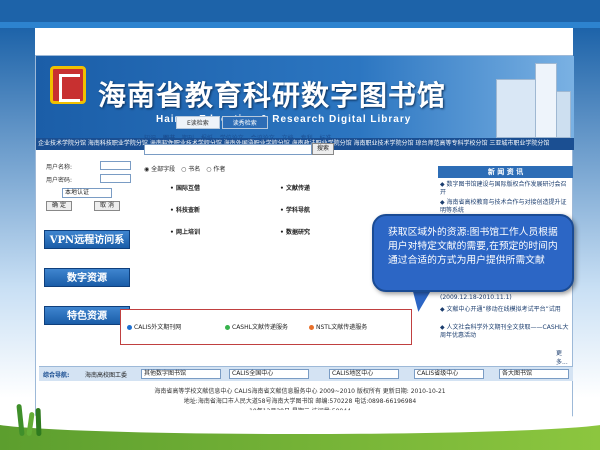 The height and width of the screenshot is (450, 600). Describe the element at coordinates (263, 138) in the screenshot. I see `subtab-conferences: 会议论文` at that location.